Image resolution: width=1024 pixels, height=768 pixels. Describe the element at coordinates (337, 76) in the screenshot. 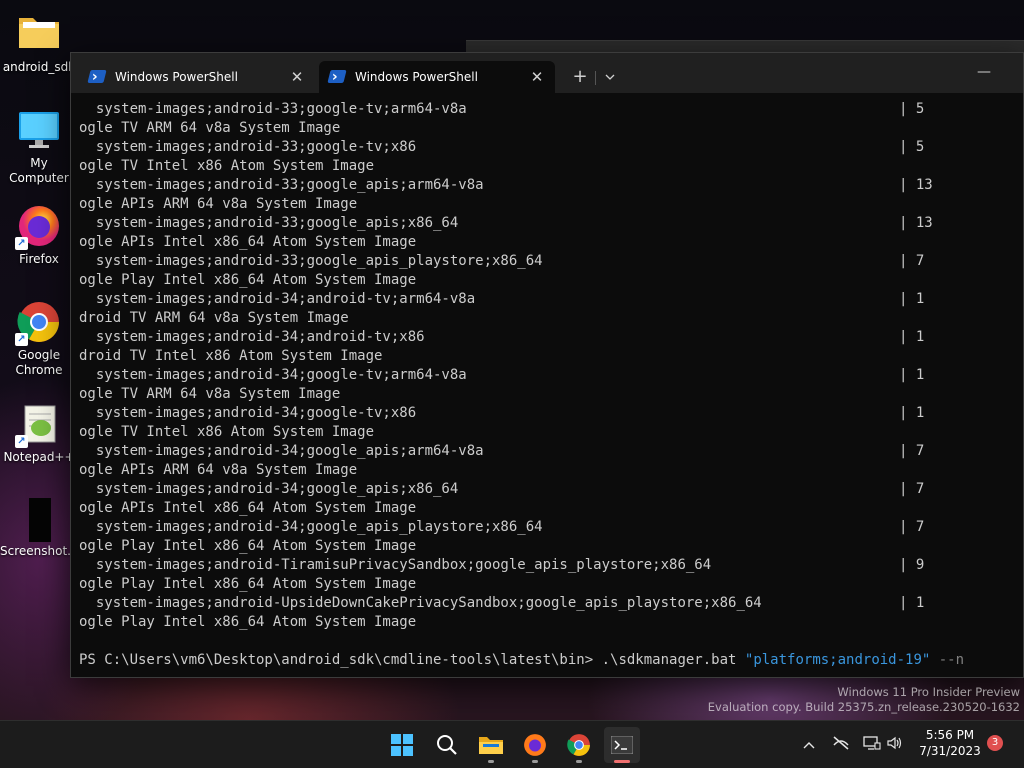

I see `powershell-icon` at that location.